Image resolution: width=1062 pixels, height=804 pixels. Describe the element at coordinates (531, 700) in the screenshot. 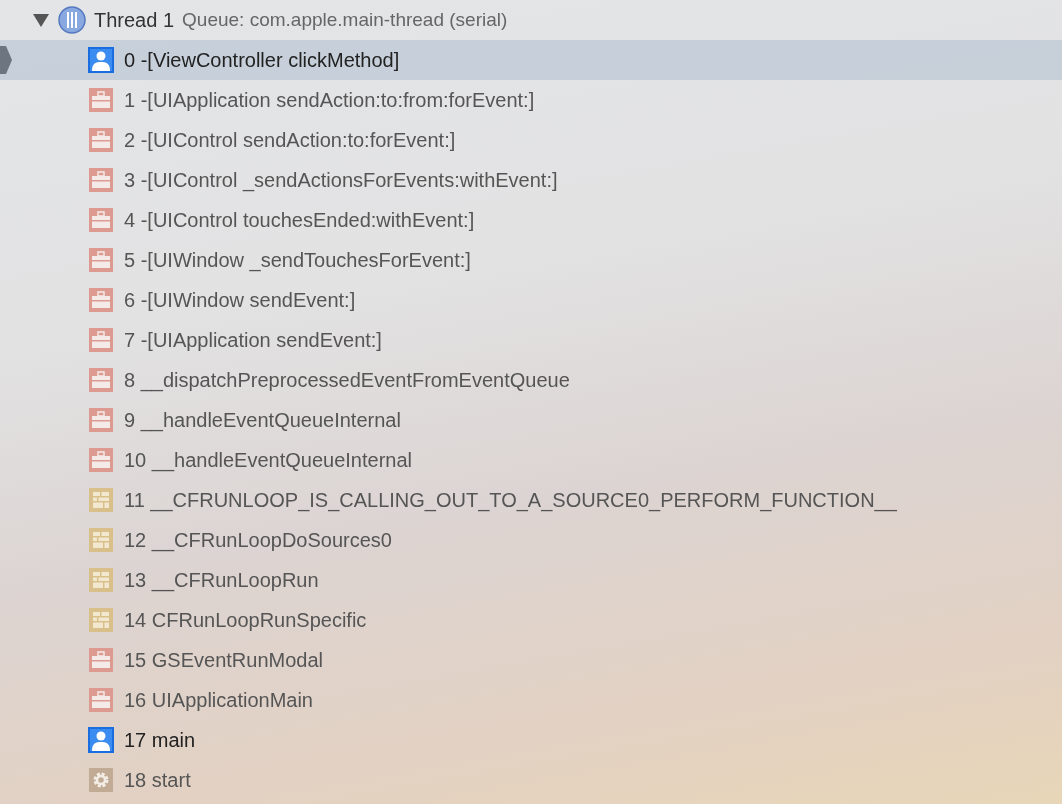

I see `stack-frame-row: 16 UIApplicationMain` at that location.